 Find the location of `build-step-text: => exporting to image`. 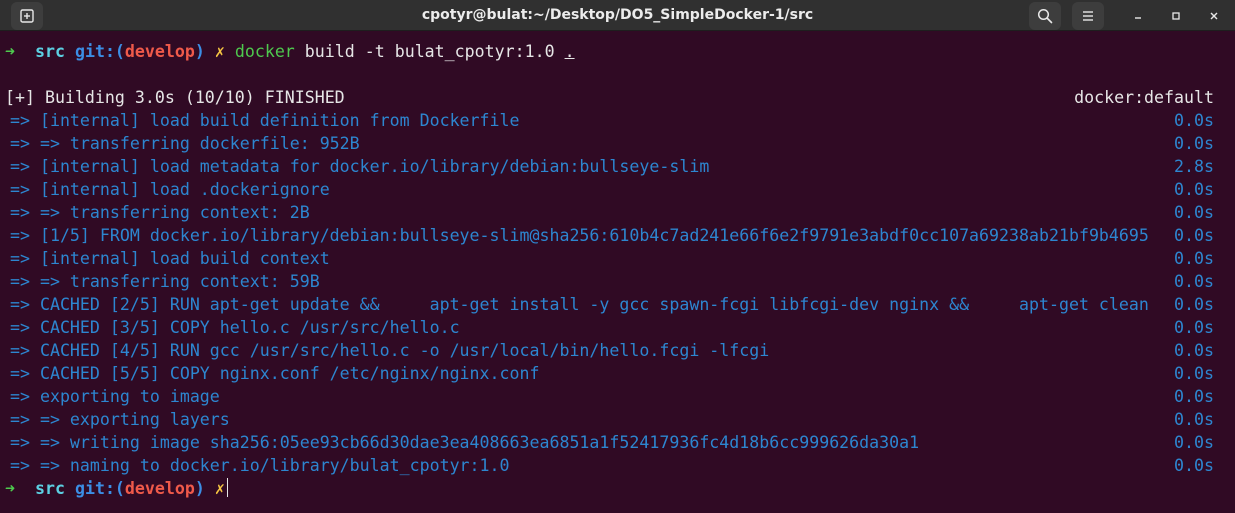

build-step-text: => exporting to image is located at coordinates (110, 396).